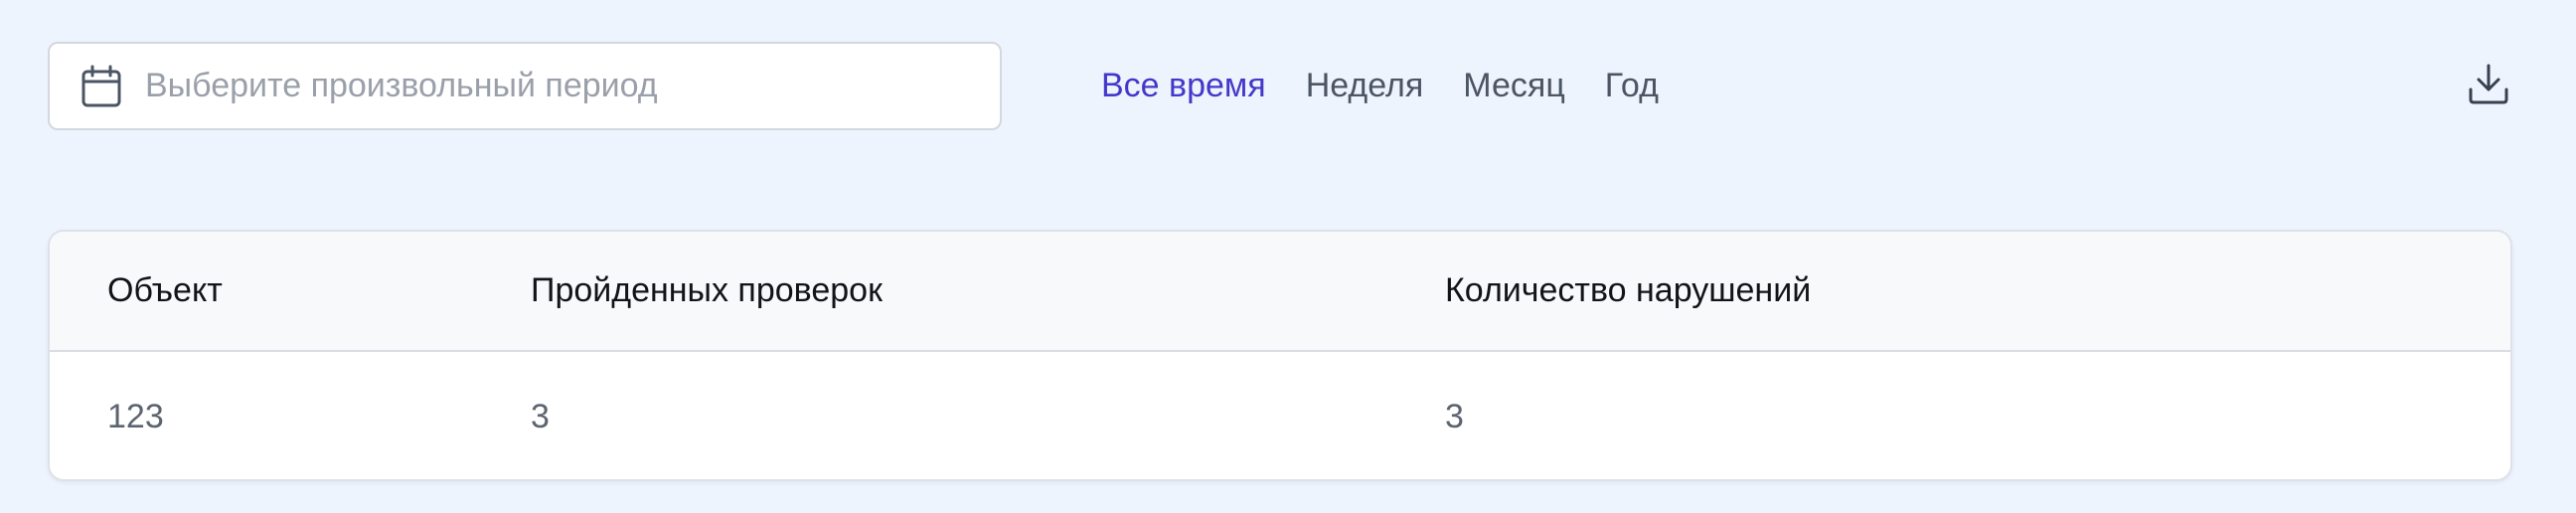 This screenshot has width=2576, height=513. I want to click on column-header-object: Объект, so click(165, 291).